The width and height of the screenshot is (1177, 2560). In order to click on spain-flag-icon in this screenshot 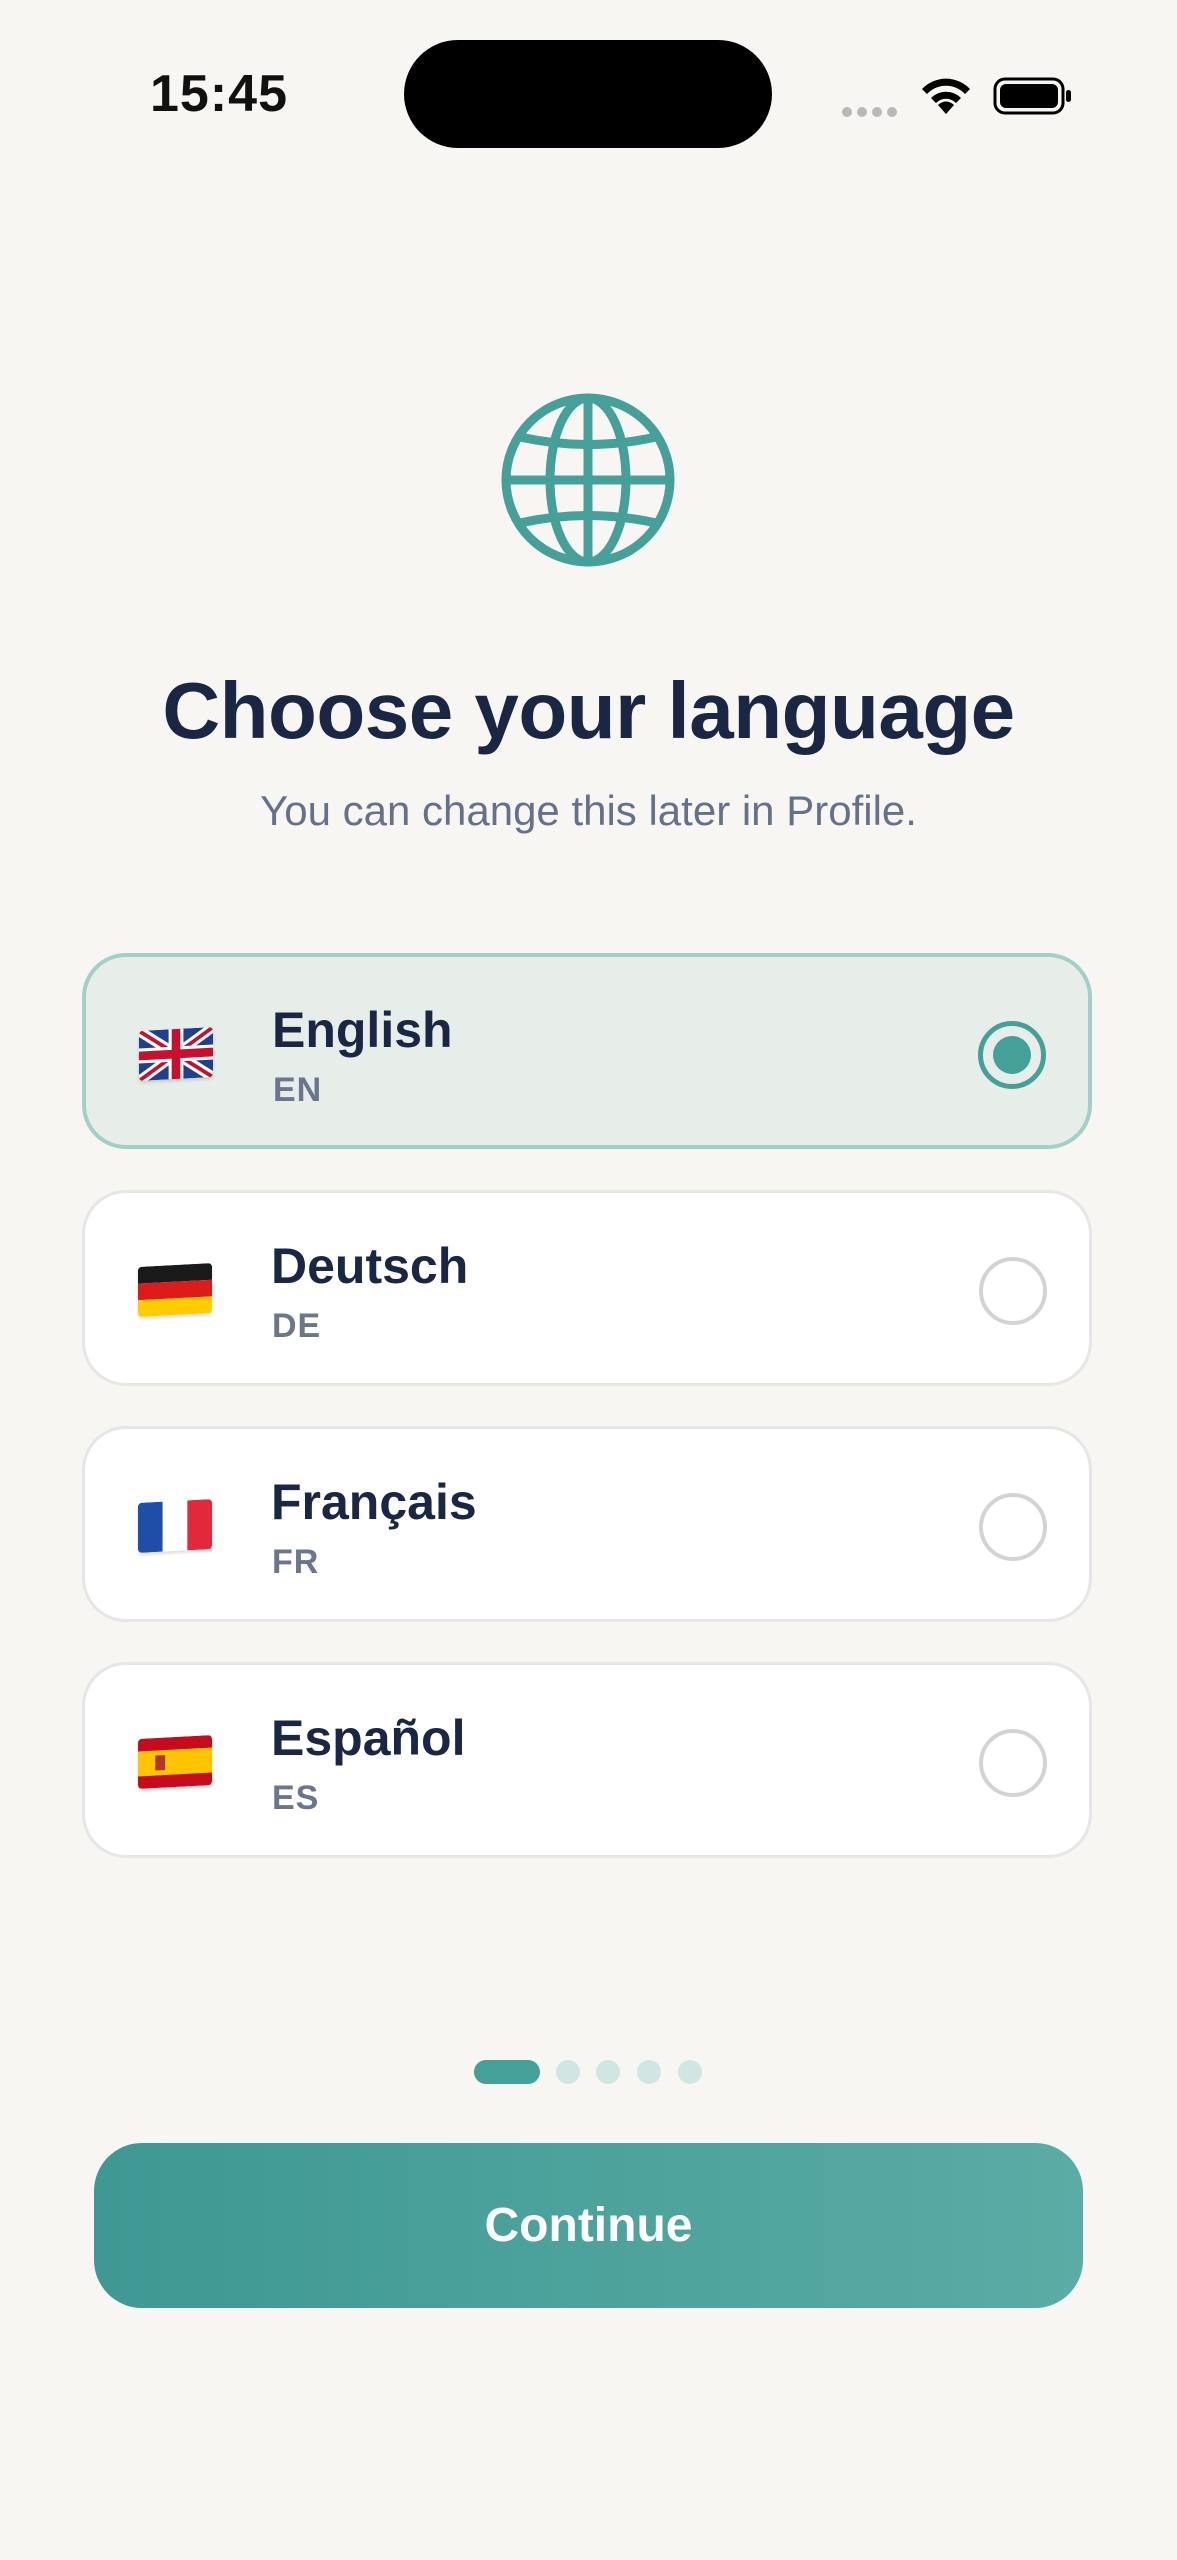, I will do `click(175, 1762)`.